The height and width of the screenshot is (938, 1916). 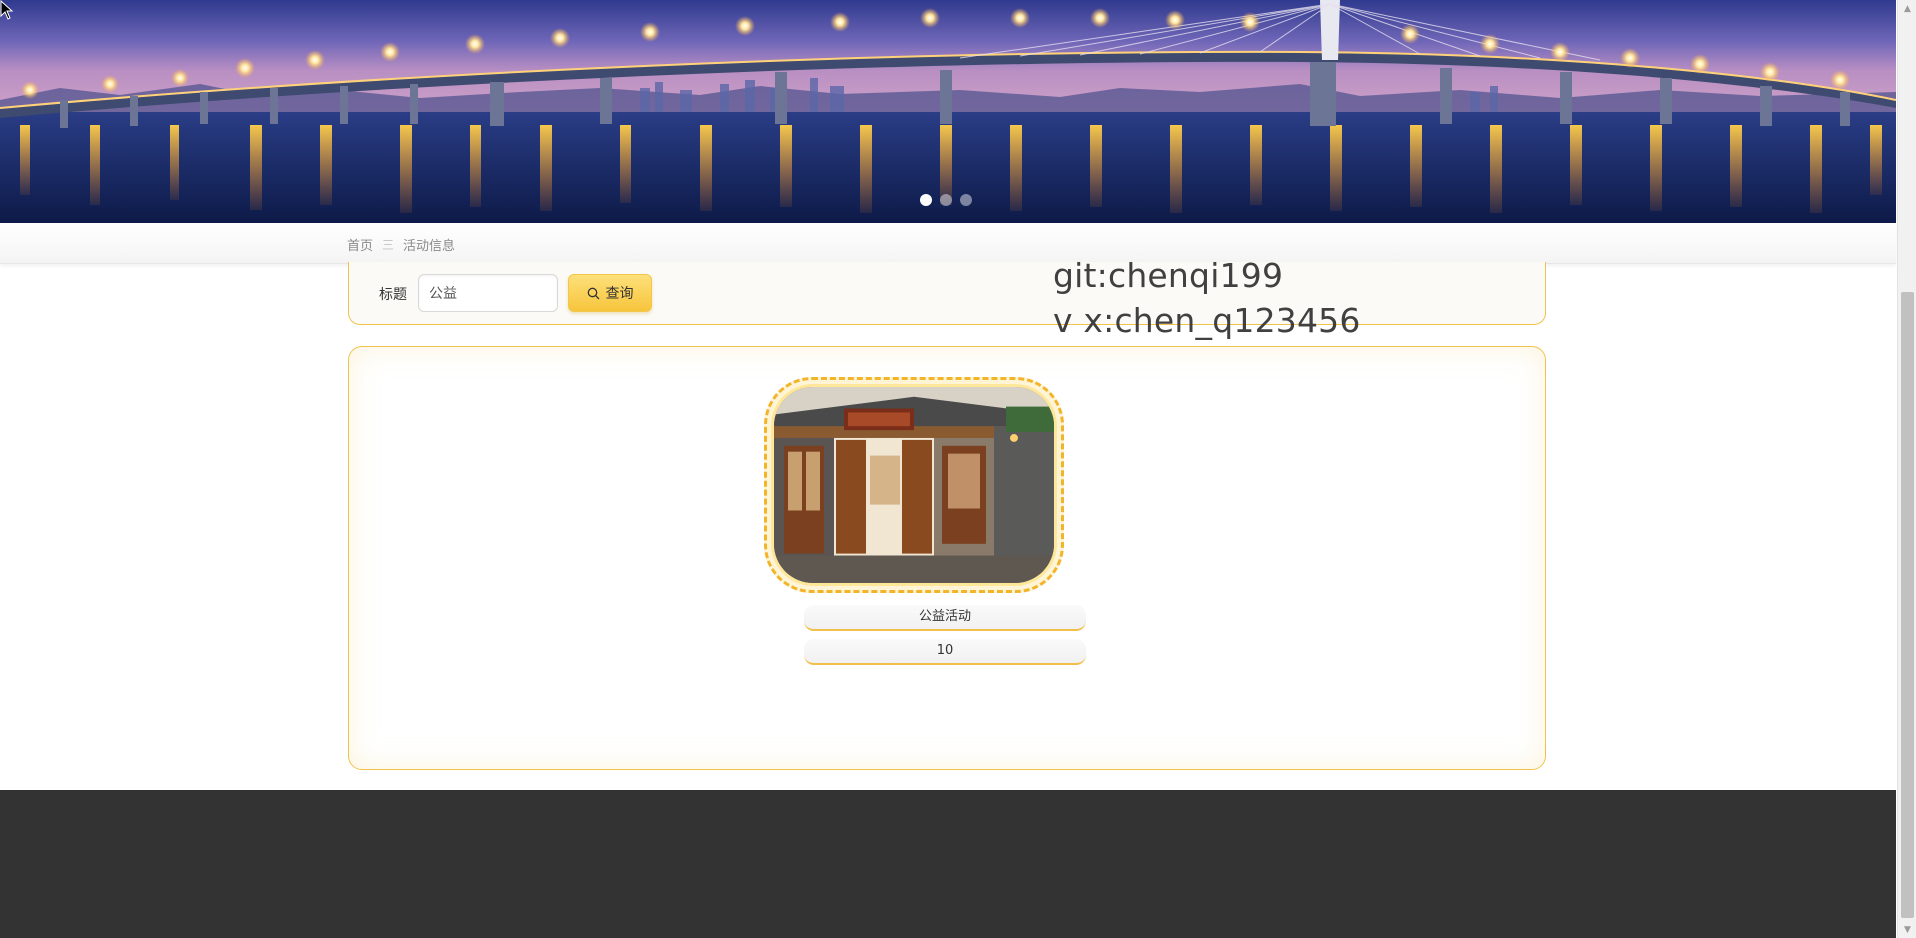 What do you see at coordinates (1907, 929) in the screenshot?
I see `scroll-down-arrow-icon: ▼` at bounding box center [1907, 929].